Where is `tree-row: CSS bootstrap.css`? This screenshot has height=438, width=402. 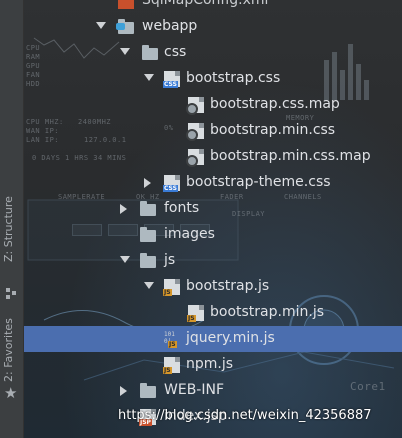 tree-row: CSS bootstrap.css is located at coordinates (213, 79).